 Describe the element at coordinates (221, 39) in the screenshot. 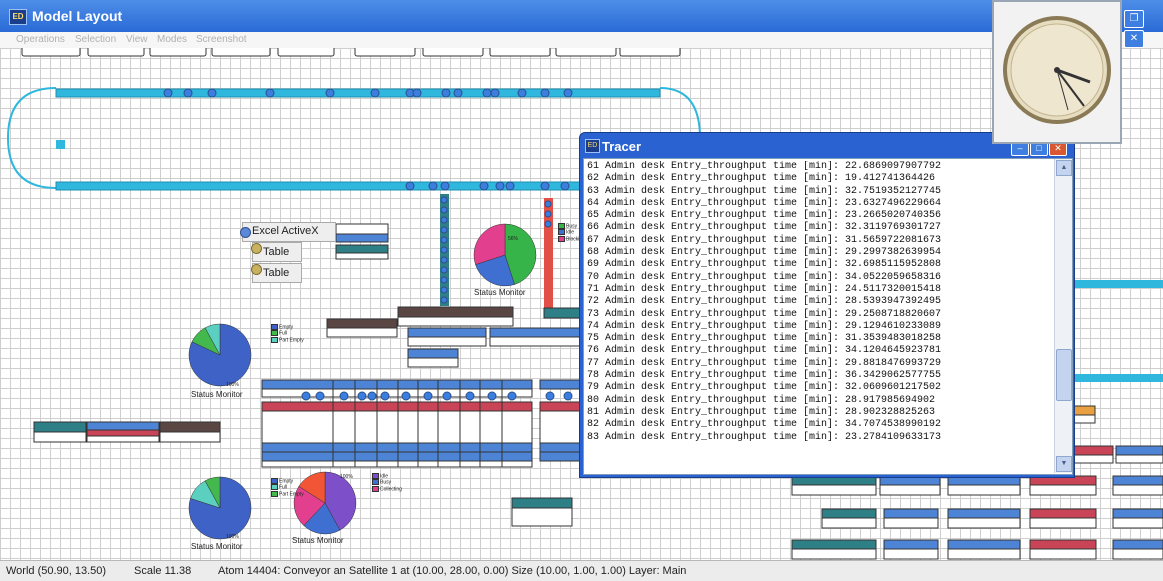

I see `menu-screenshot: Screenshot` at that location.